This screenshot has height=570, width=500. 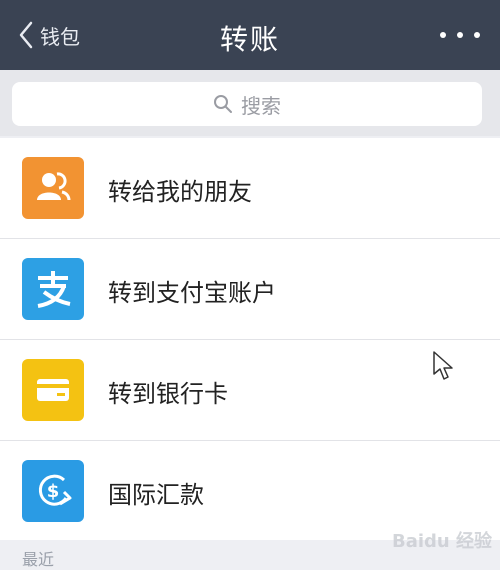 What do you see at coordinates (38, 559) in the screenshot?
I see `section-label: 最近` at bounding box center [38, 559].